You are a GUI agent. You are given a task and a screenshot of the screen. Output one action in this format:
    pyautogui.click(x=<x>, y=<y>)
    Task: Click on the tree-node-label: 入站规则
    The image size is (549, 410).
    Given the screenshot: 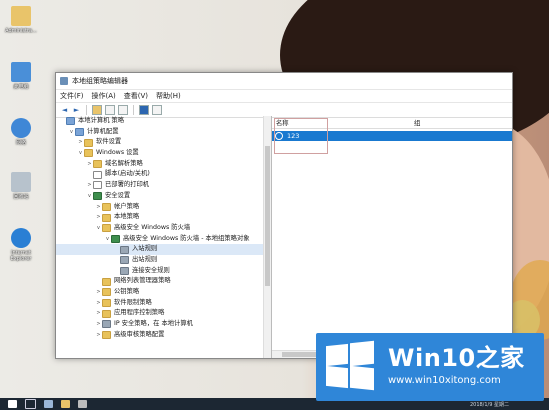 What is the action you would take?
    pyautogui.click(x=145, y=249)
    